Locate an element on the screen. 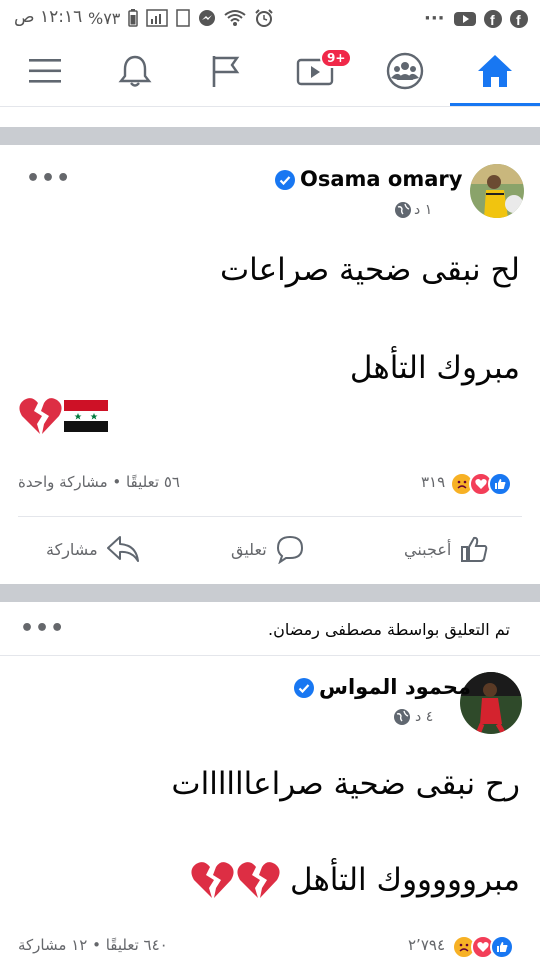  facebook-notif-icon-2: f is located at coordinates (519, 18).